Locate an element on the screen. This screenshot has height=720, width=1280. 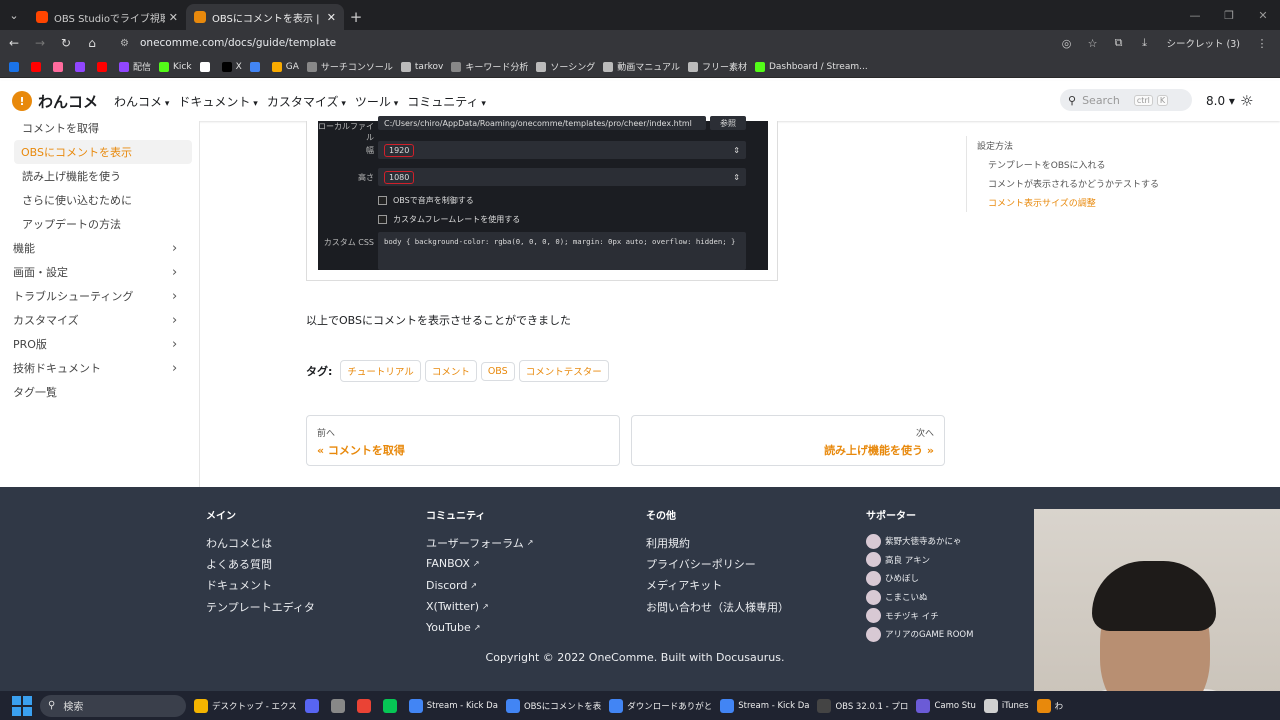
completion-text: 以上でOBSにコメントを表示させることができました is located at coordinates (438, 320).